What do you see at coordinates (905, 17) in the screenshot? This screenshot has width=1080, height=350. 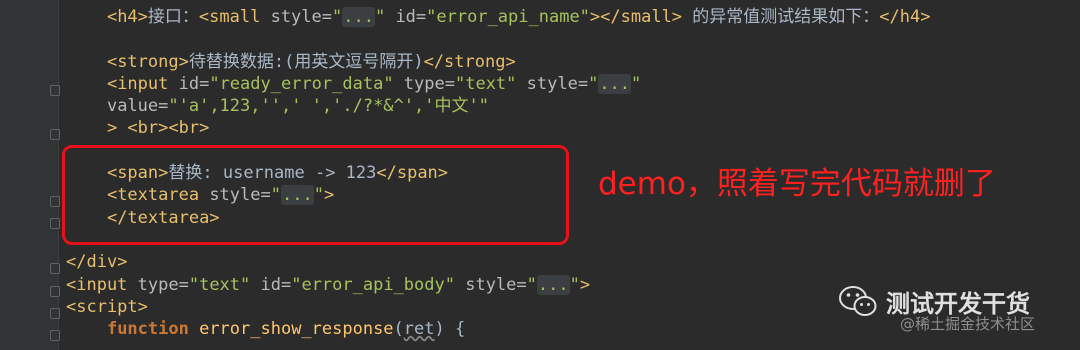 I see `code-token: </h4>` at bounding box center [905, 17].